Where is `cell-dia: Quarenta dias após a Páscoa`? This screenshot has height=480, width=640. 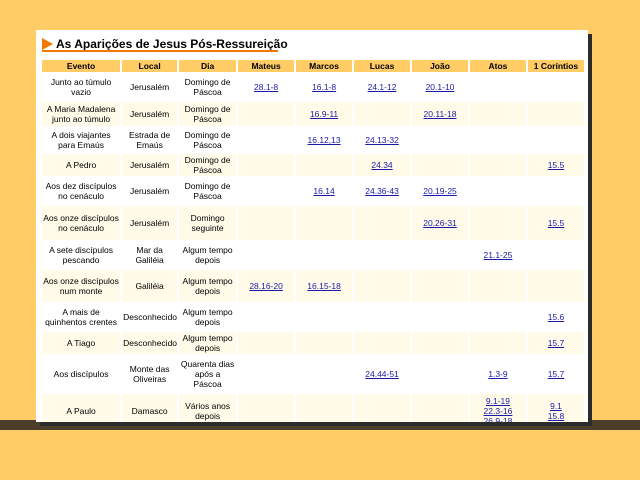
cell-dia: Quarenta dias após a Páscoa is located at coordinates (208, 374).